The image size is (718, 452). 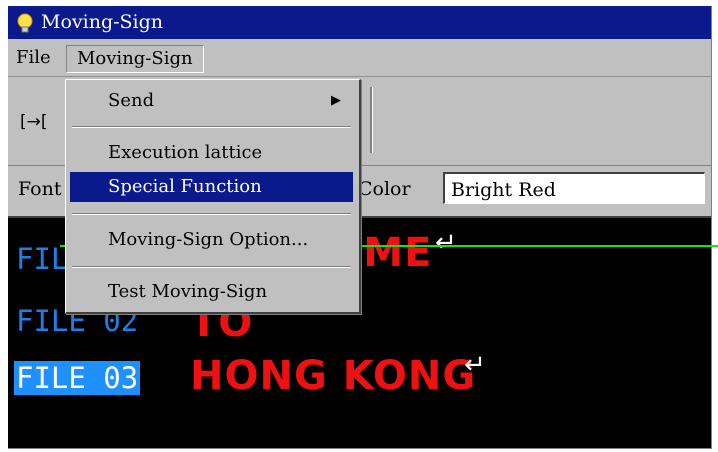 I want to click on lightbulb-icon, so click(x=25, y=23).